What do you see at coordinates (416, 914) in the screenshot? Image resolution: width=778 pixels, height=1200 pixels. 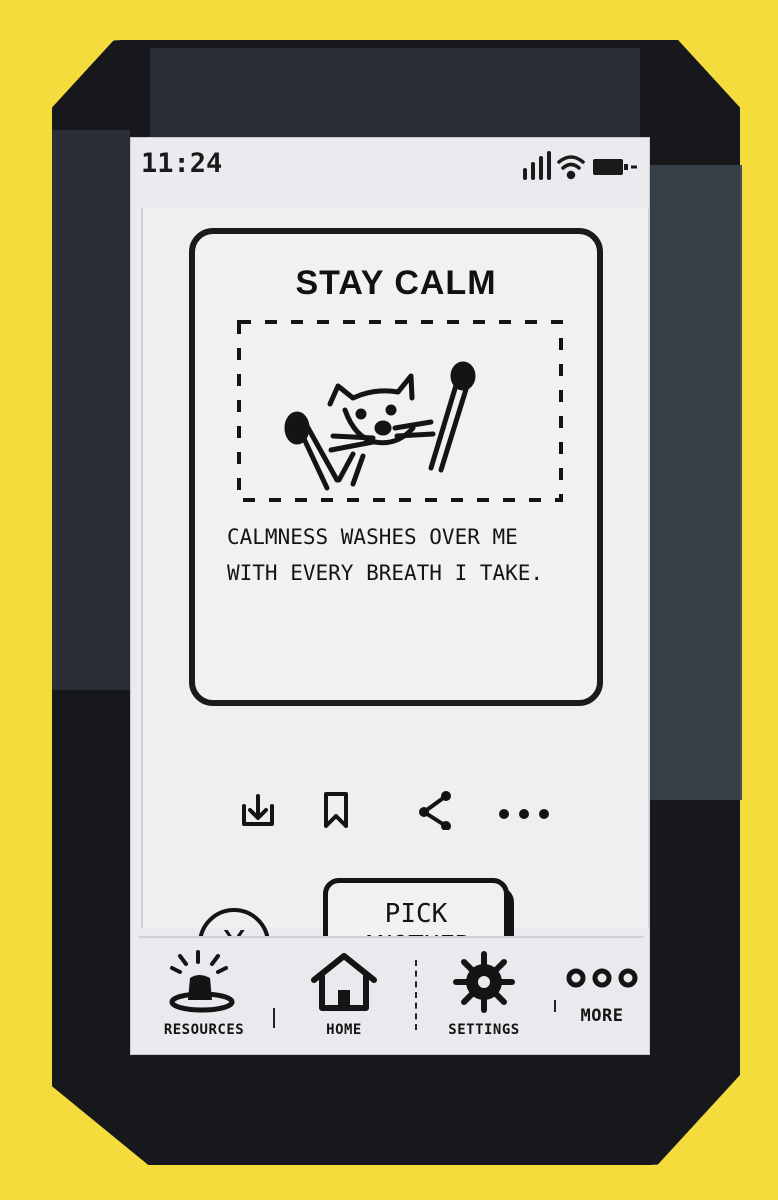 I see `pick-another-label-line1: PICK` at bounding box center [416, 914].